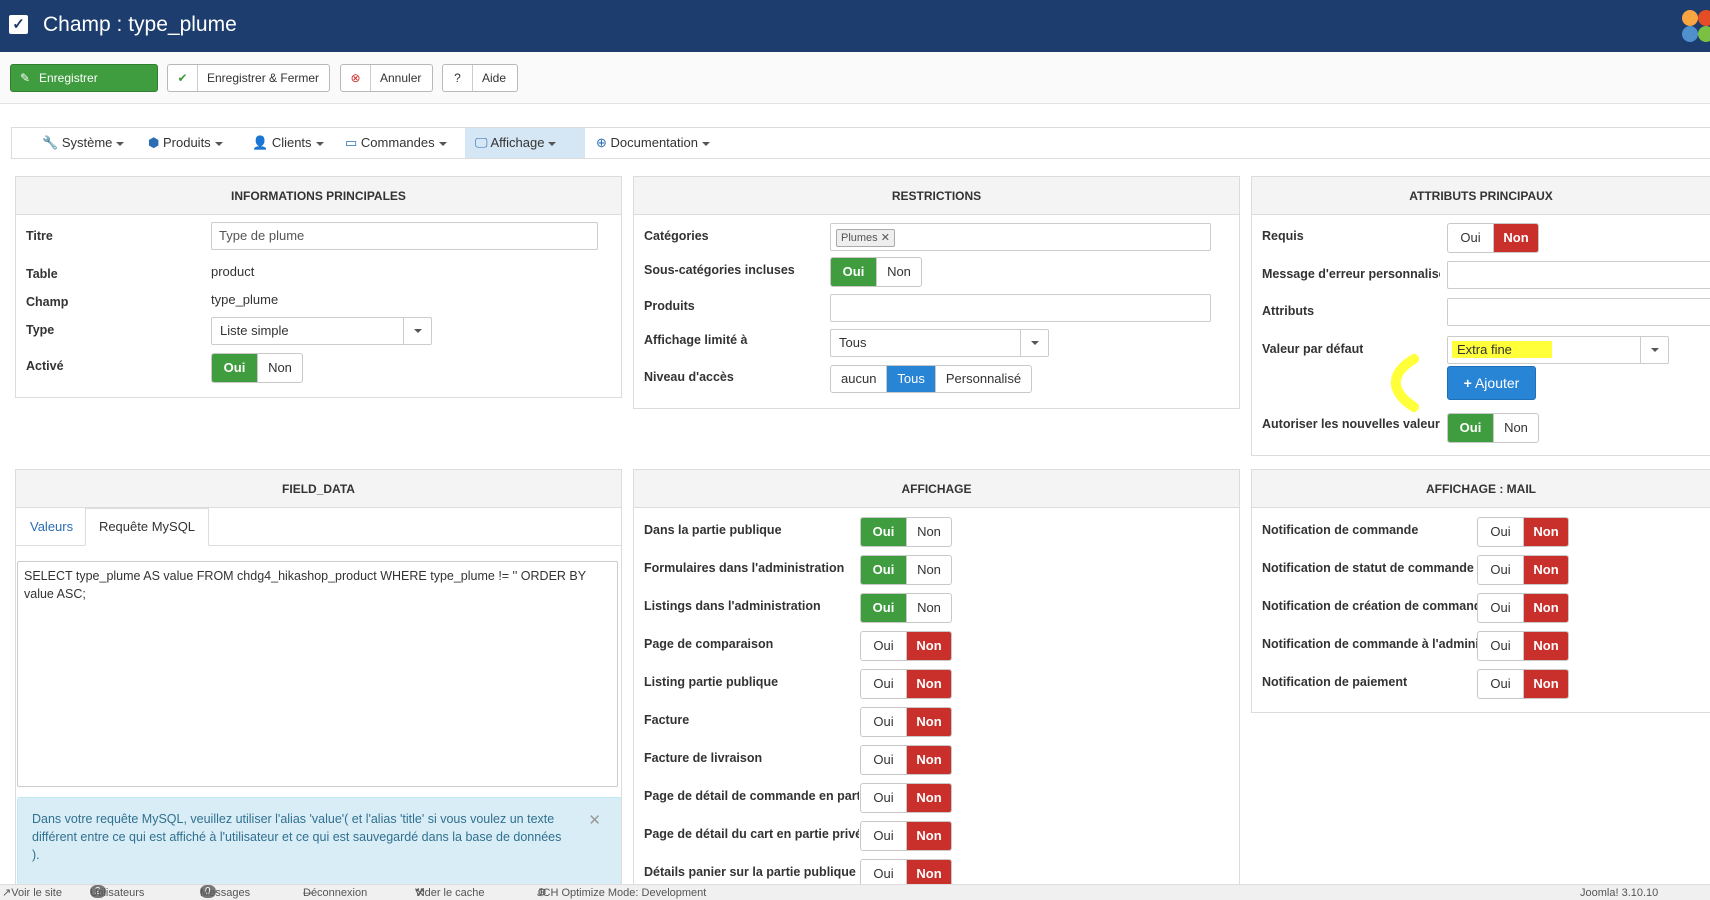 The width and height of the screenshot is (1710, 900). Describe the element at coordinates (84, 78) in the screenshot. I see `save-button: ✎ Enregistrer` at that location.